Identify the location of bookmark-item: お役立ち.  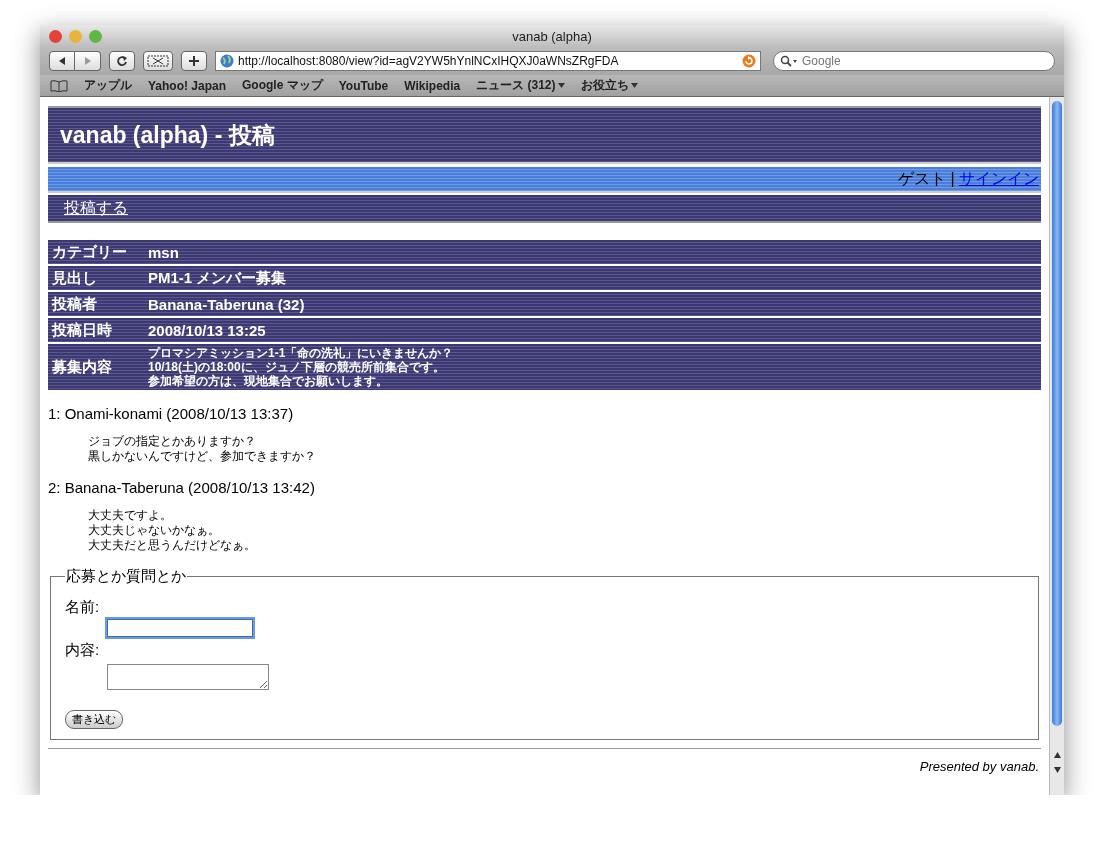
(609, 85).